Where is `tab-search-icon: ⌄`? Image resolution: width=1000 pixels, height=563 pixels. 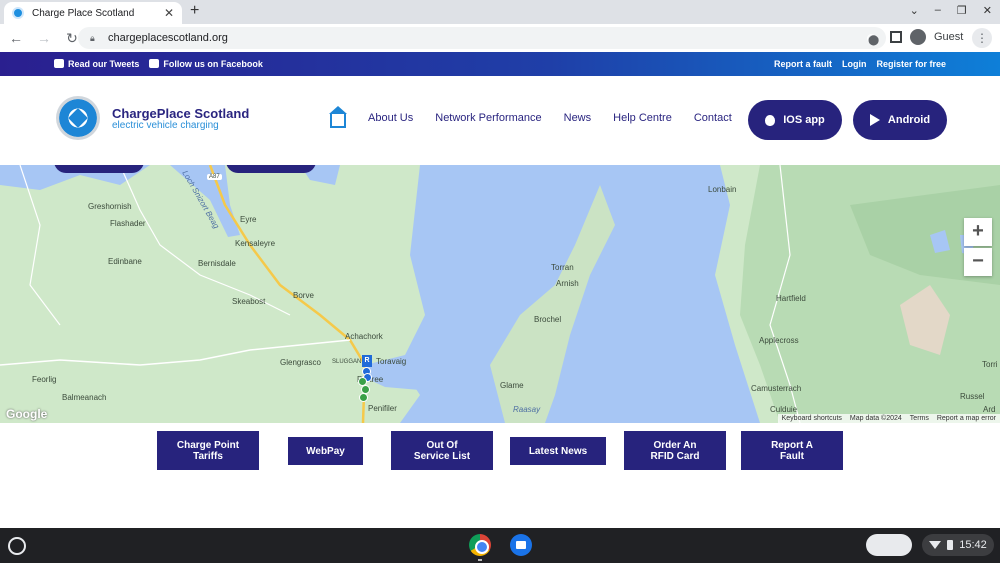
tab-search-icon: ⌄ is located at coordinates (914, 10).